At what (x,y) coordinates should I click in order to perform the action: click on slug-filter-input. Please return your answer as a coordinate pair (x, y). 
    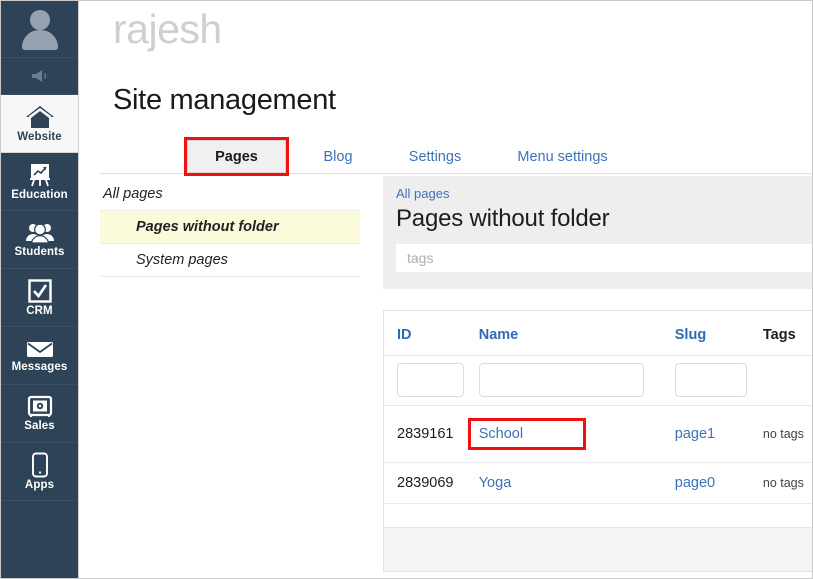
    Looking at the image, I should click on (710, 380).